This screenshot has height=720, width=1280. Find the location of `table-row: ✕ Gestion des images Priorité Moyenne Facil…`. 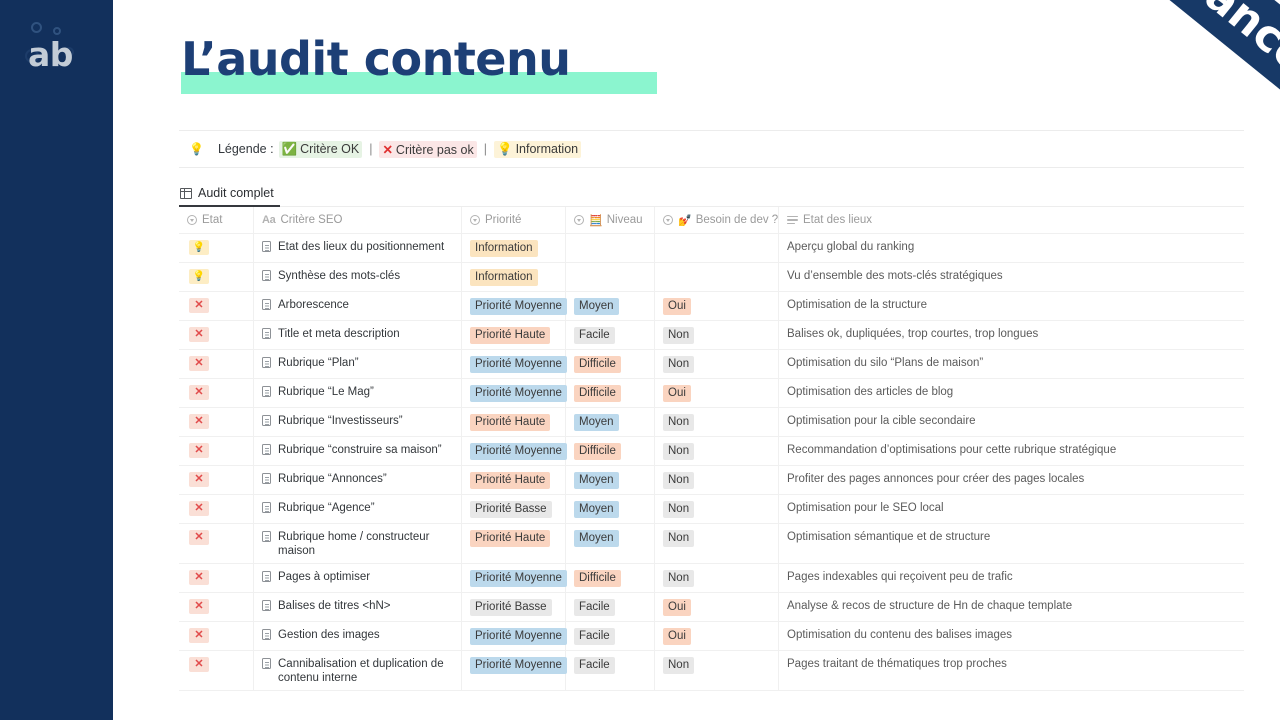

table-row: ✕ Gestion des images Priorité Moyenne Facil… is located at coordinates (711, 636).